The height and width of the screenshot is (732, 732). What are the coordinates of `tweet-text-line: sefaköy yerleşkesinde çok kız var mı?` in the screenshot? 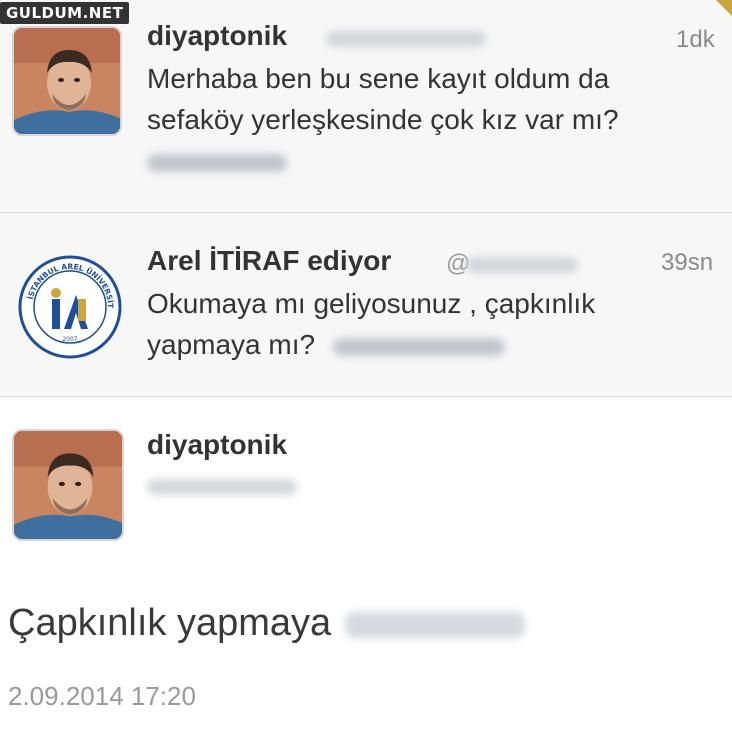 It's located at (383, 119).